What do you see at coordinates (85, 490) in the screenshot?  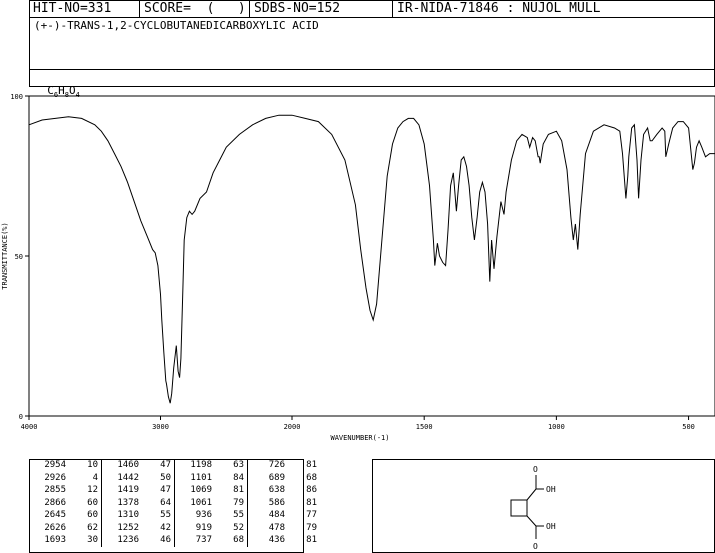 I see `peak-transmittance: 12` at bounding box center [85, 490].